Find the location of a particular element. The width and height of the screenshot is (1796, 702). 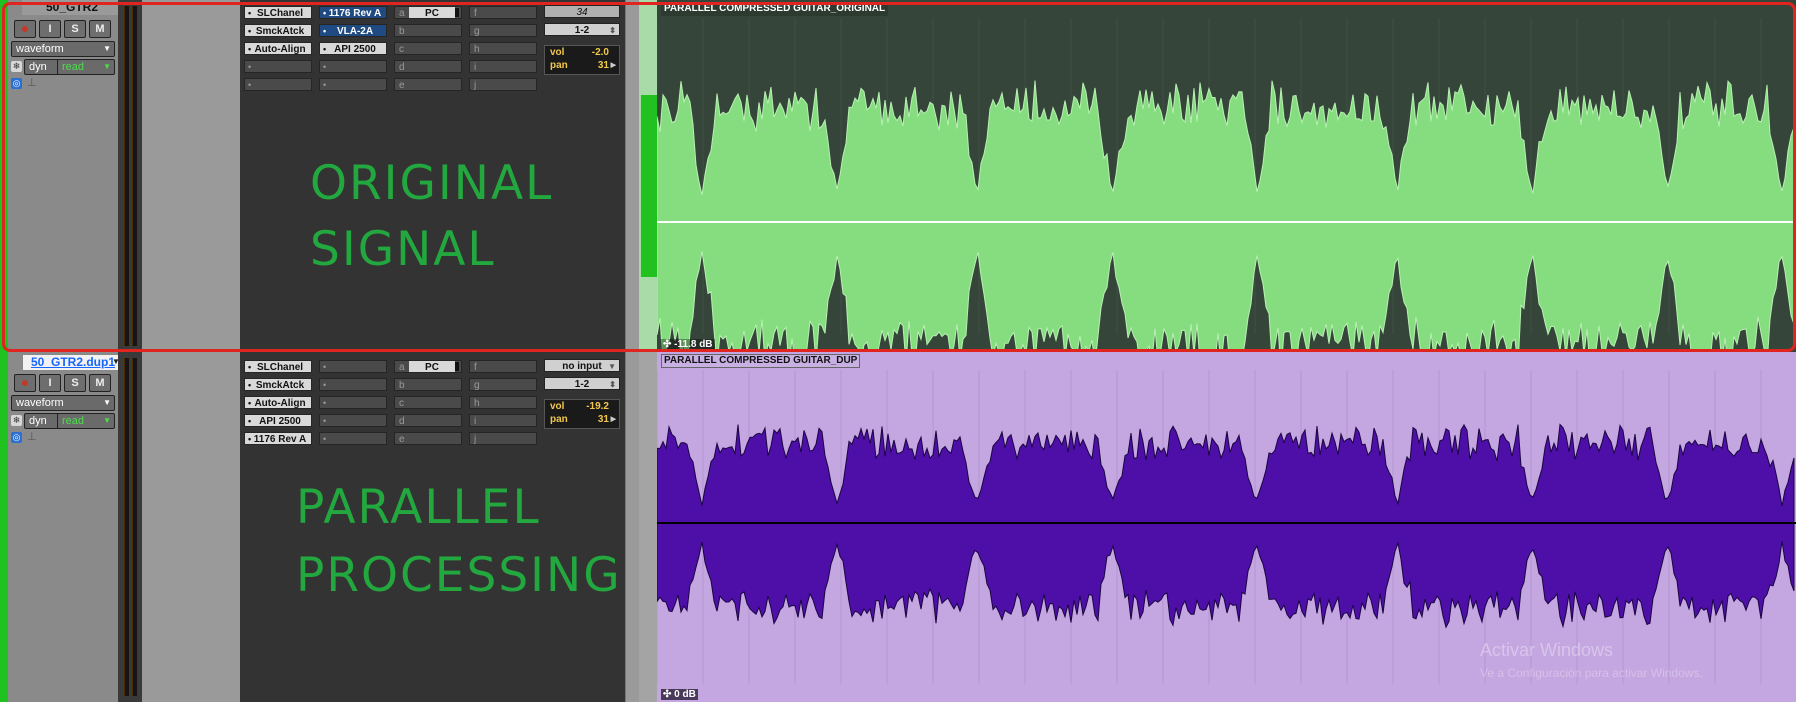

io-output-value: 1-2 is located at coordinates (582, 384).